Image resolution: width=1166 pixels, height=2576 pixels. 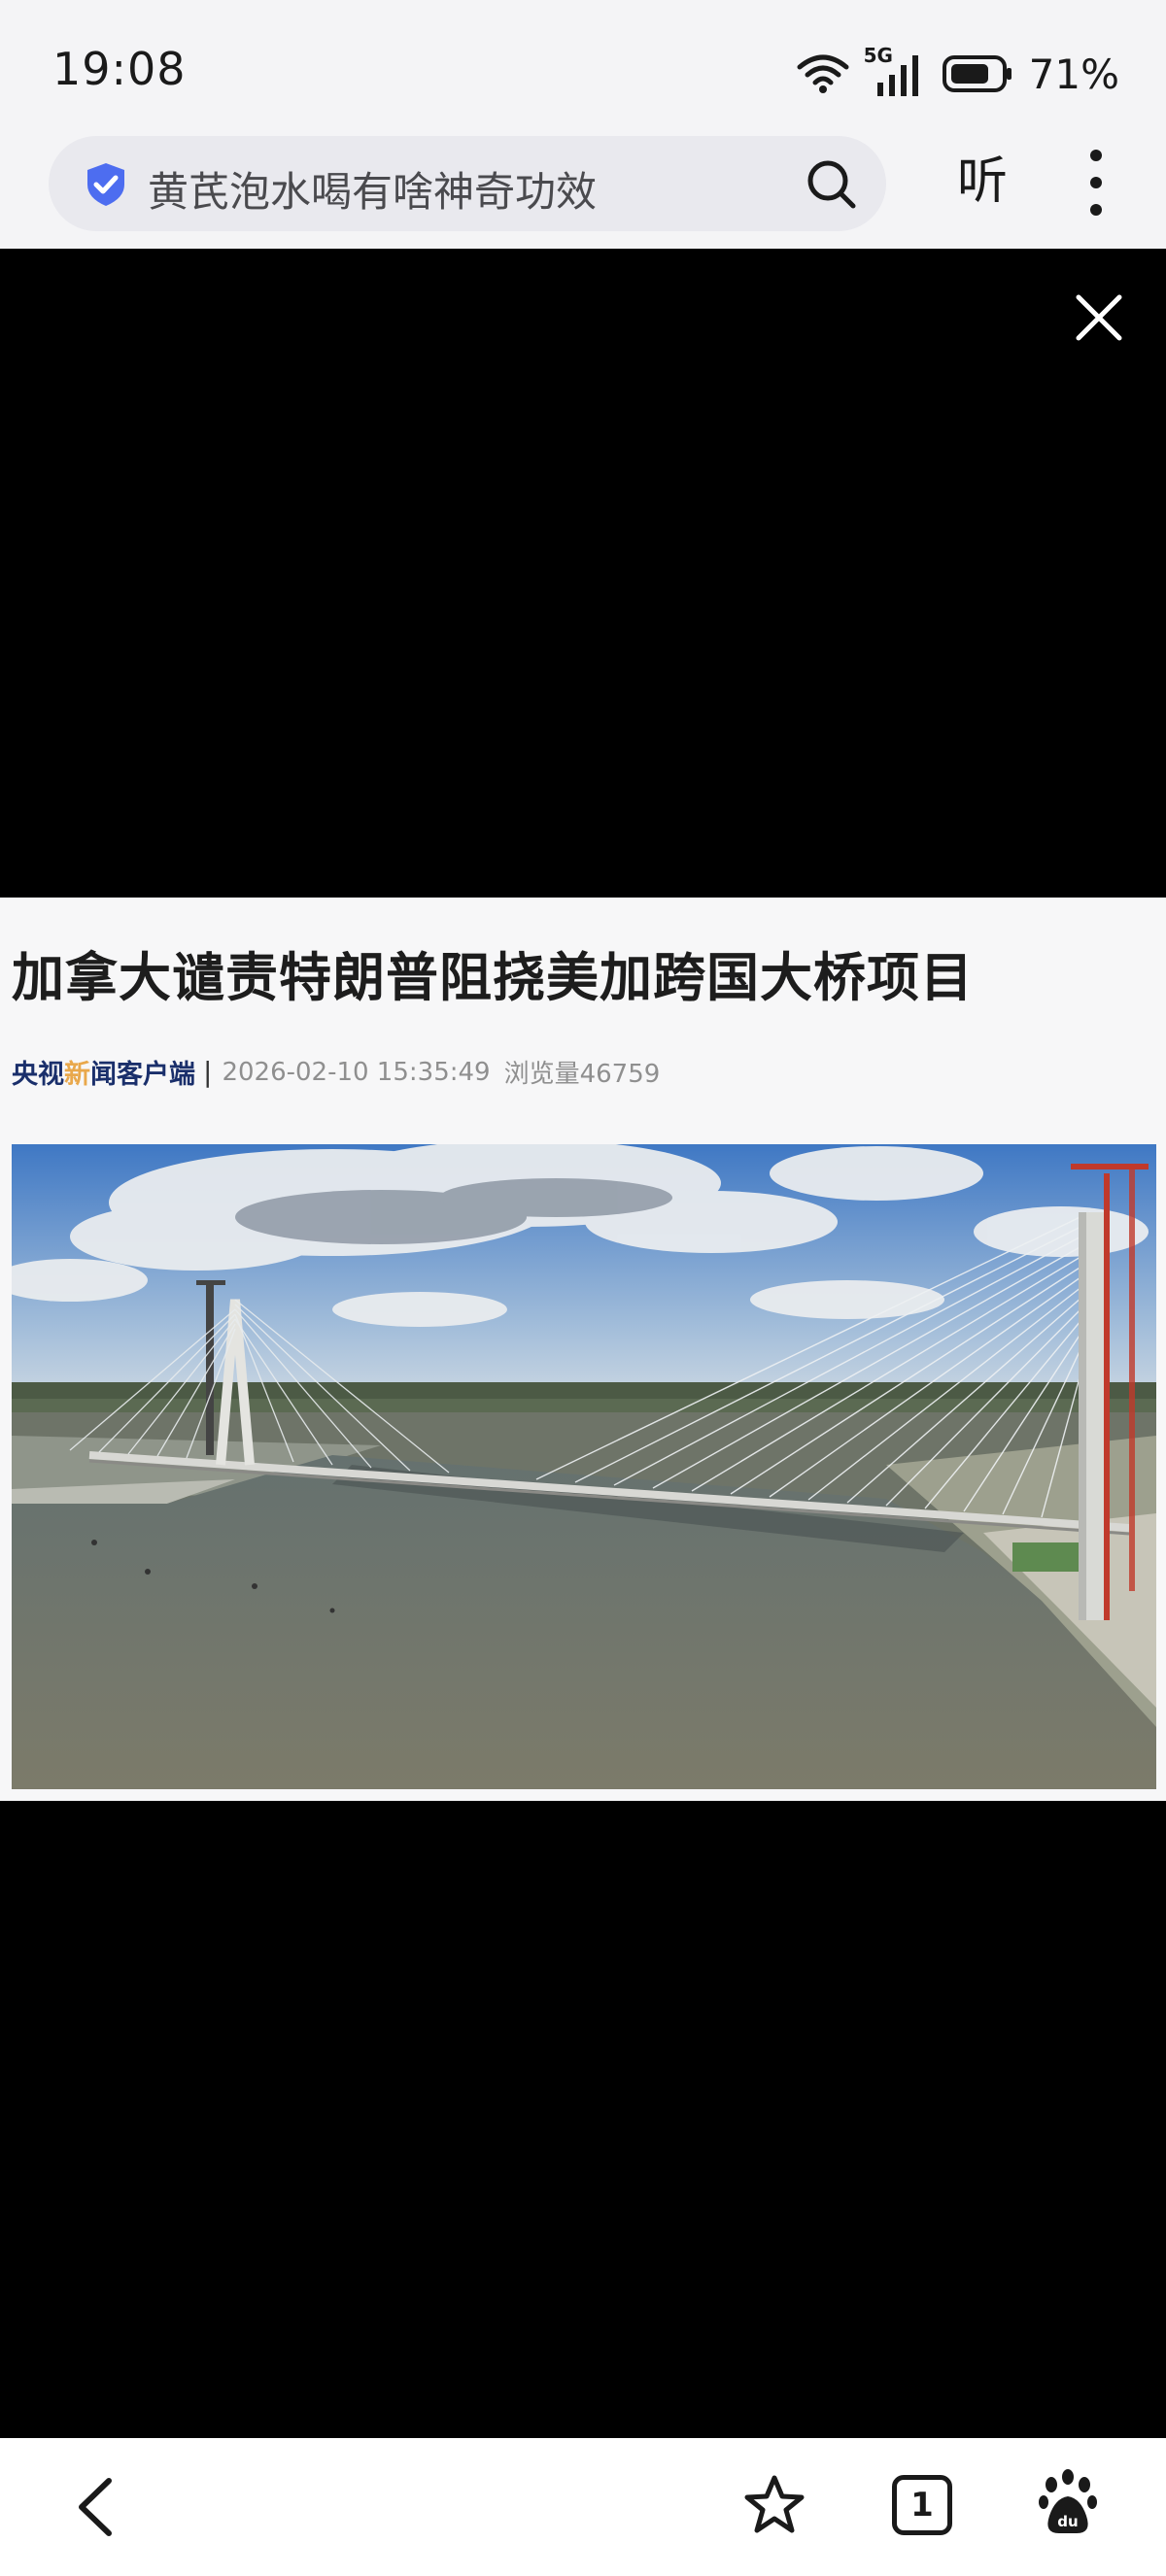 What do you see at coordinates (823, 73) in the screenshot?
I see `wifi-icon` at bounding box center [823, 73].